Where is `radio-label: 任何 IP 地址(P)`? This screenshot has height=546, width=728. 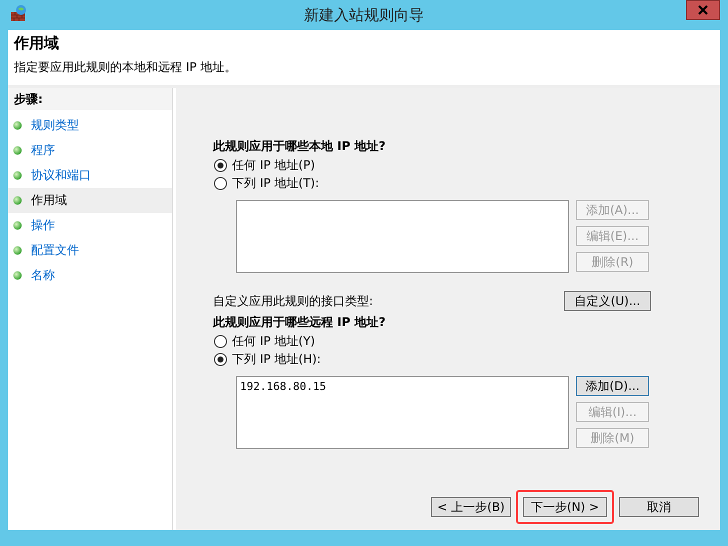 radio-label: 任何 IP 地址(P) is located at coordinates (274, 165).